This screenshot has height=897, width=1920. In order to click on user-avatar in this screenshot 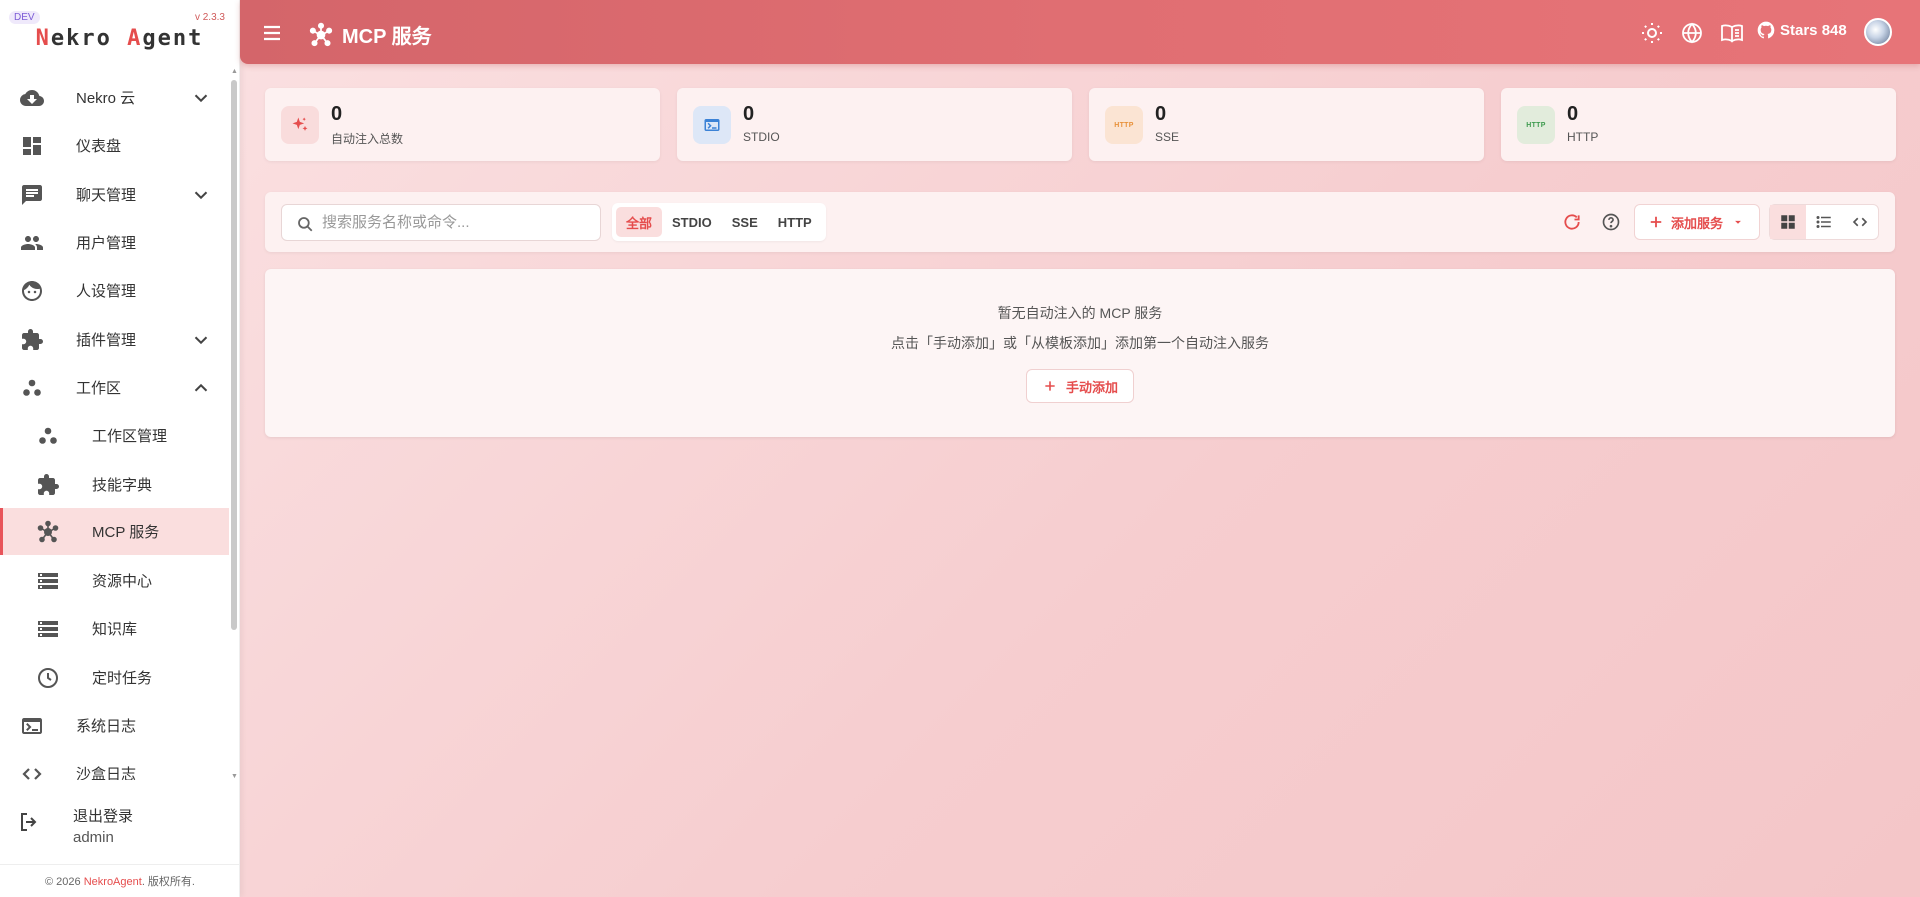, I will do `click(1878, 32)`.